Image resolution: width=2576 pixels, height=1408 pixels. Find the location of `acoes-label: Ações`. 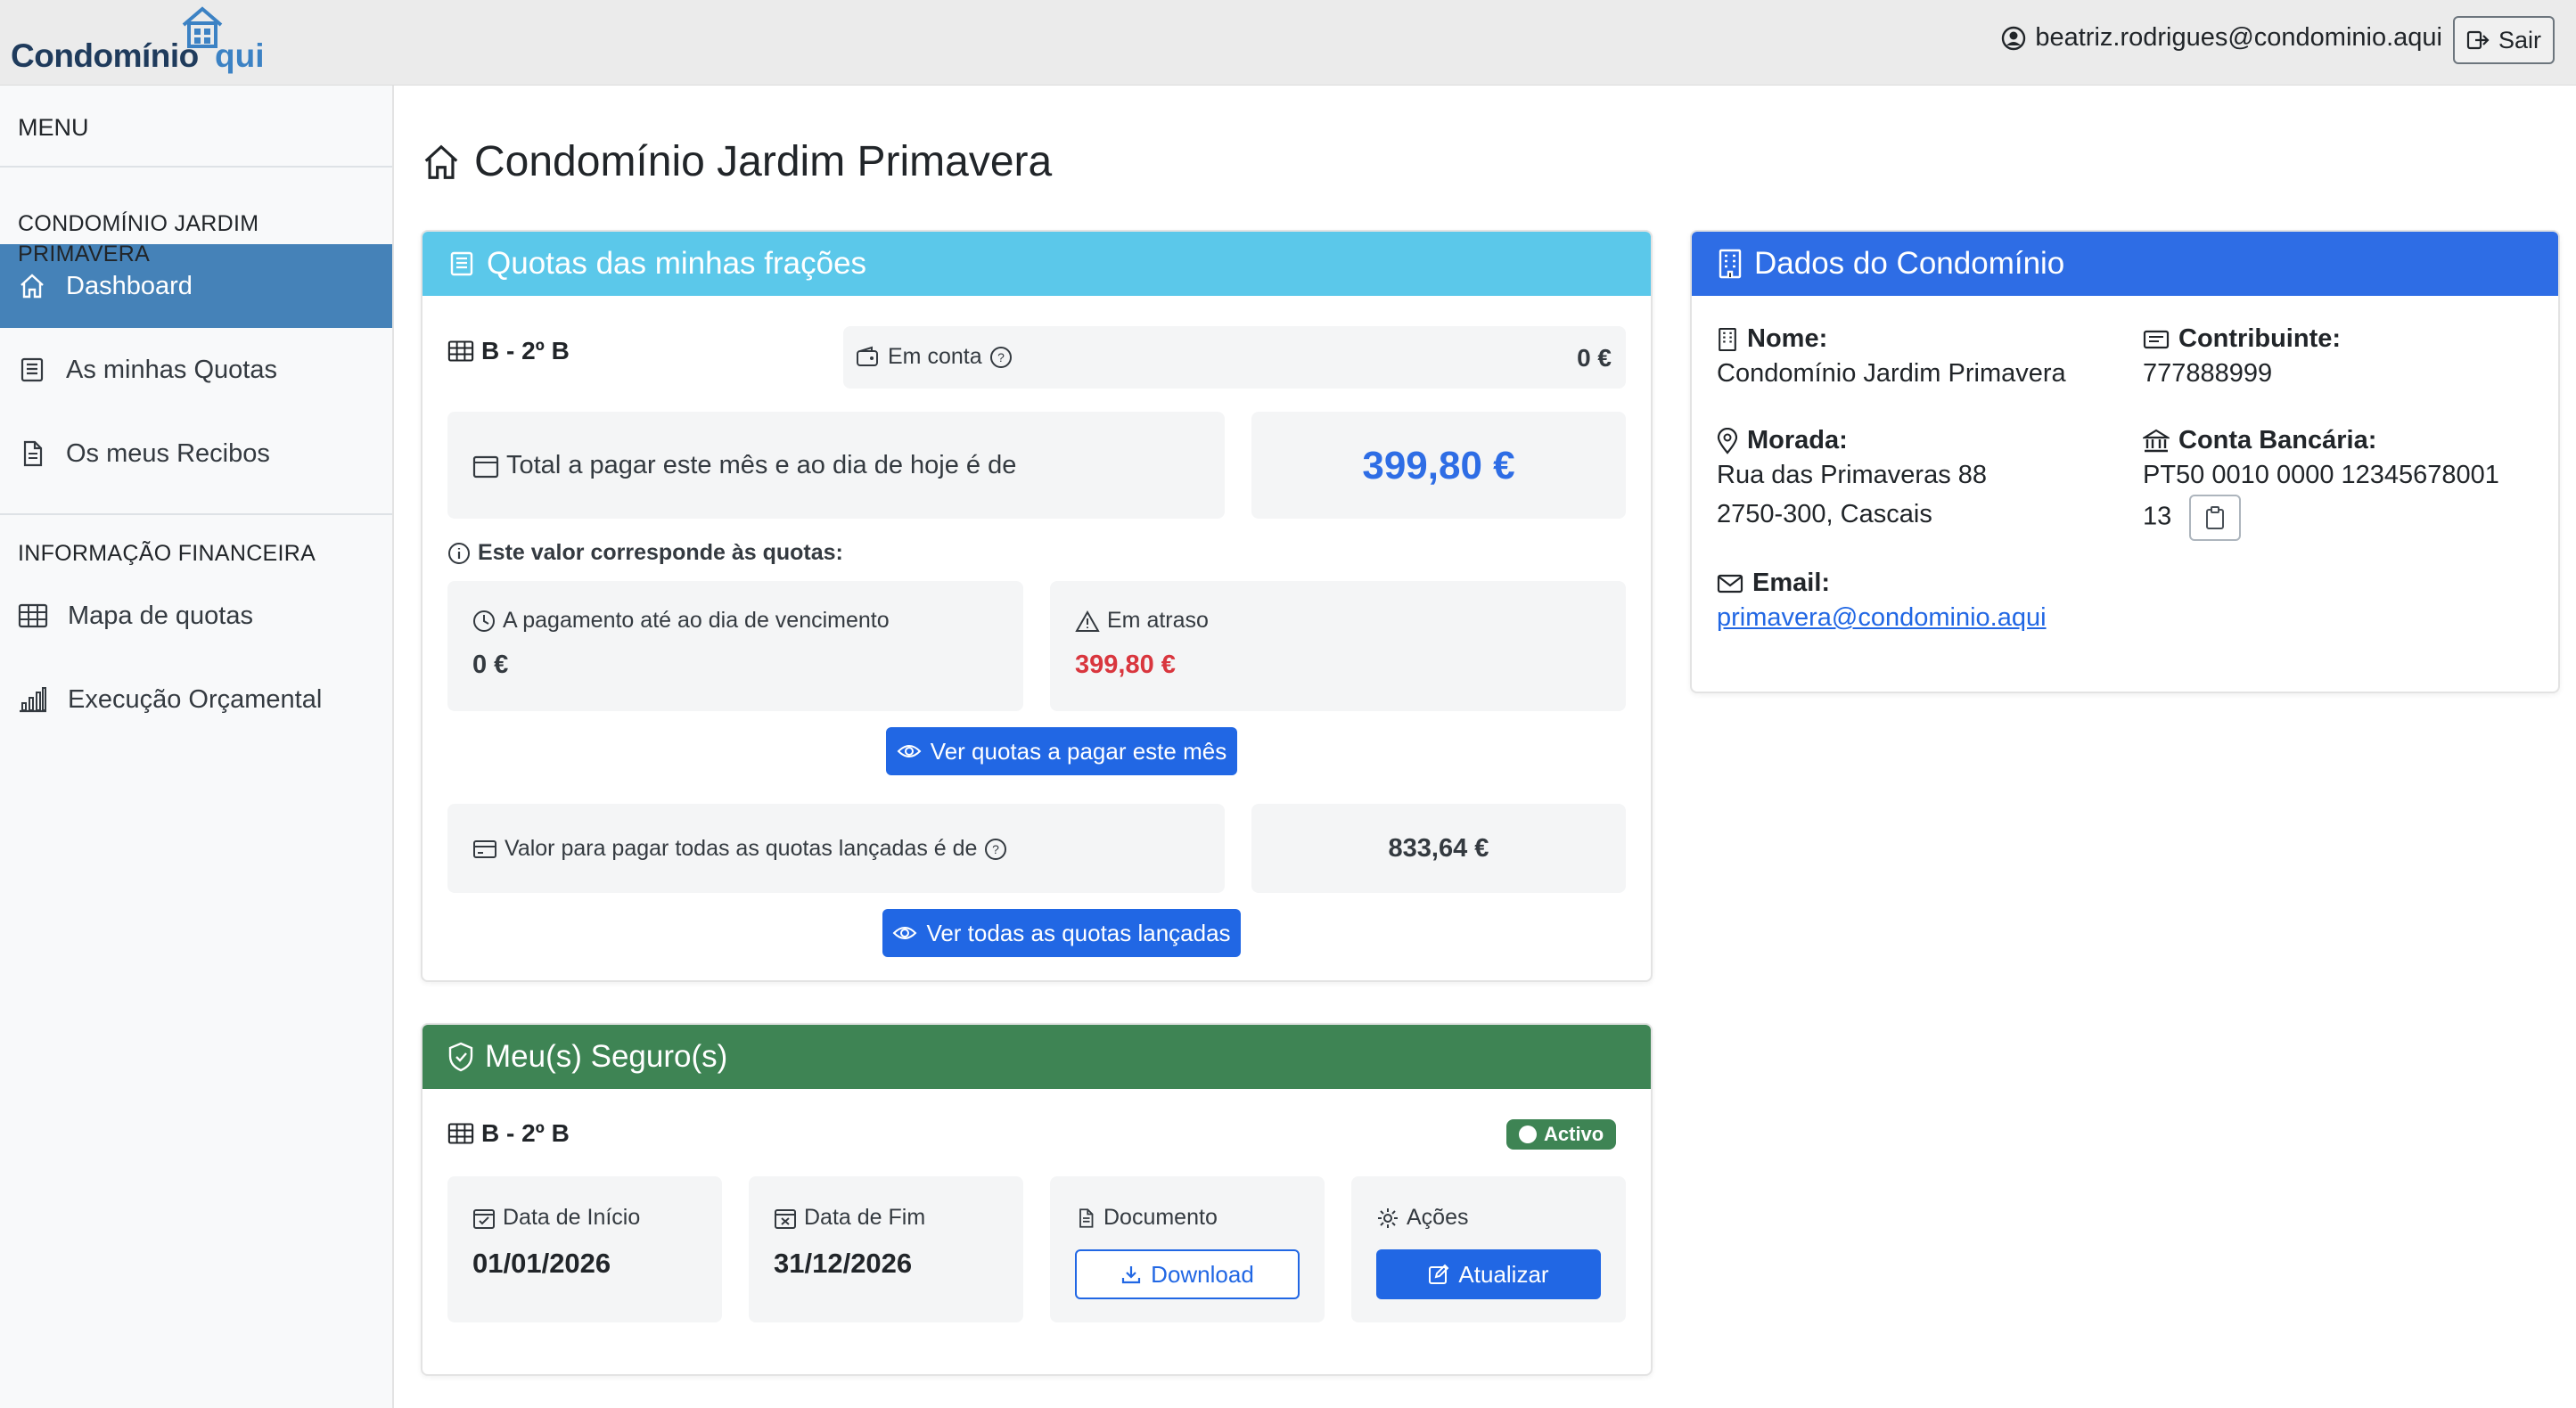

acoes-label: Ações is located at coordinates (1422, 1218).